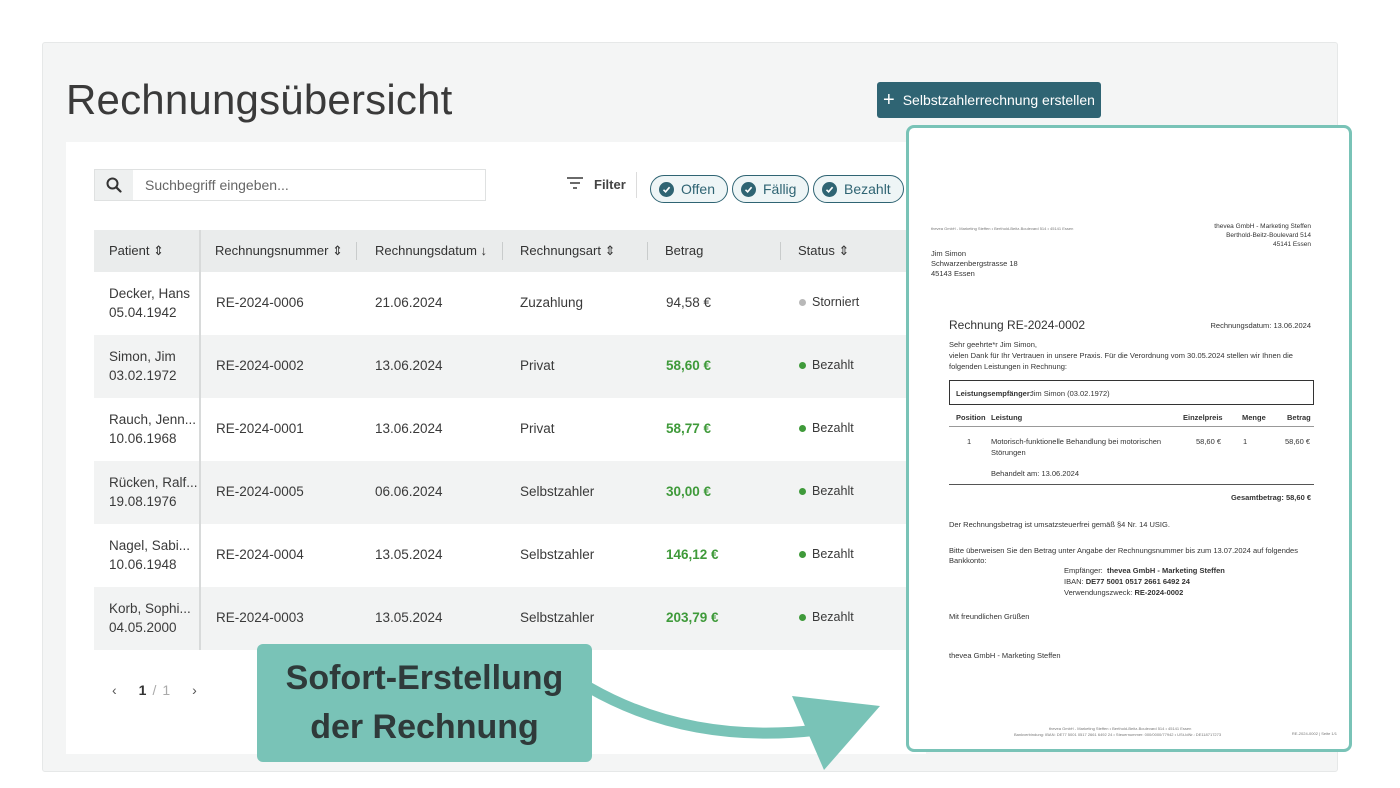 This screenshot has height=788, width=1400. I want to click on bank-iban: IBAN: DE77 5001 0517 2661 6492 24, so click(1127, 581).